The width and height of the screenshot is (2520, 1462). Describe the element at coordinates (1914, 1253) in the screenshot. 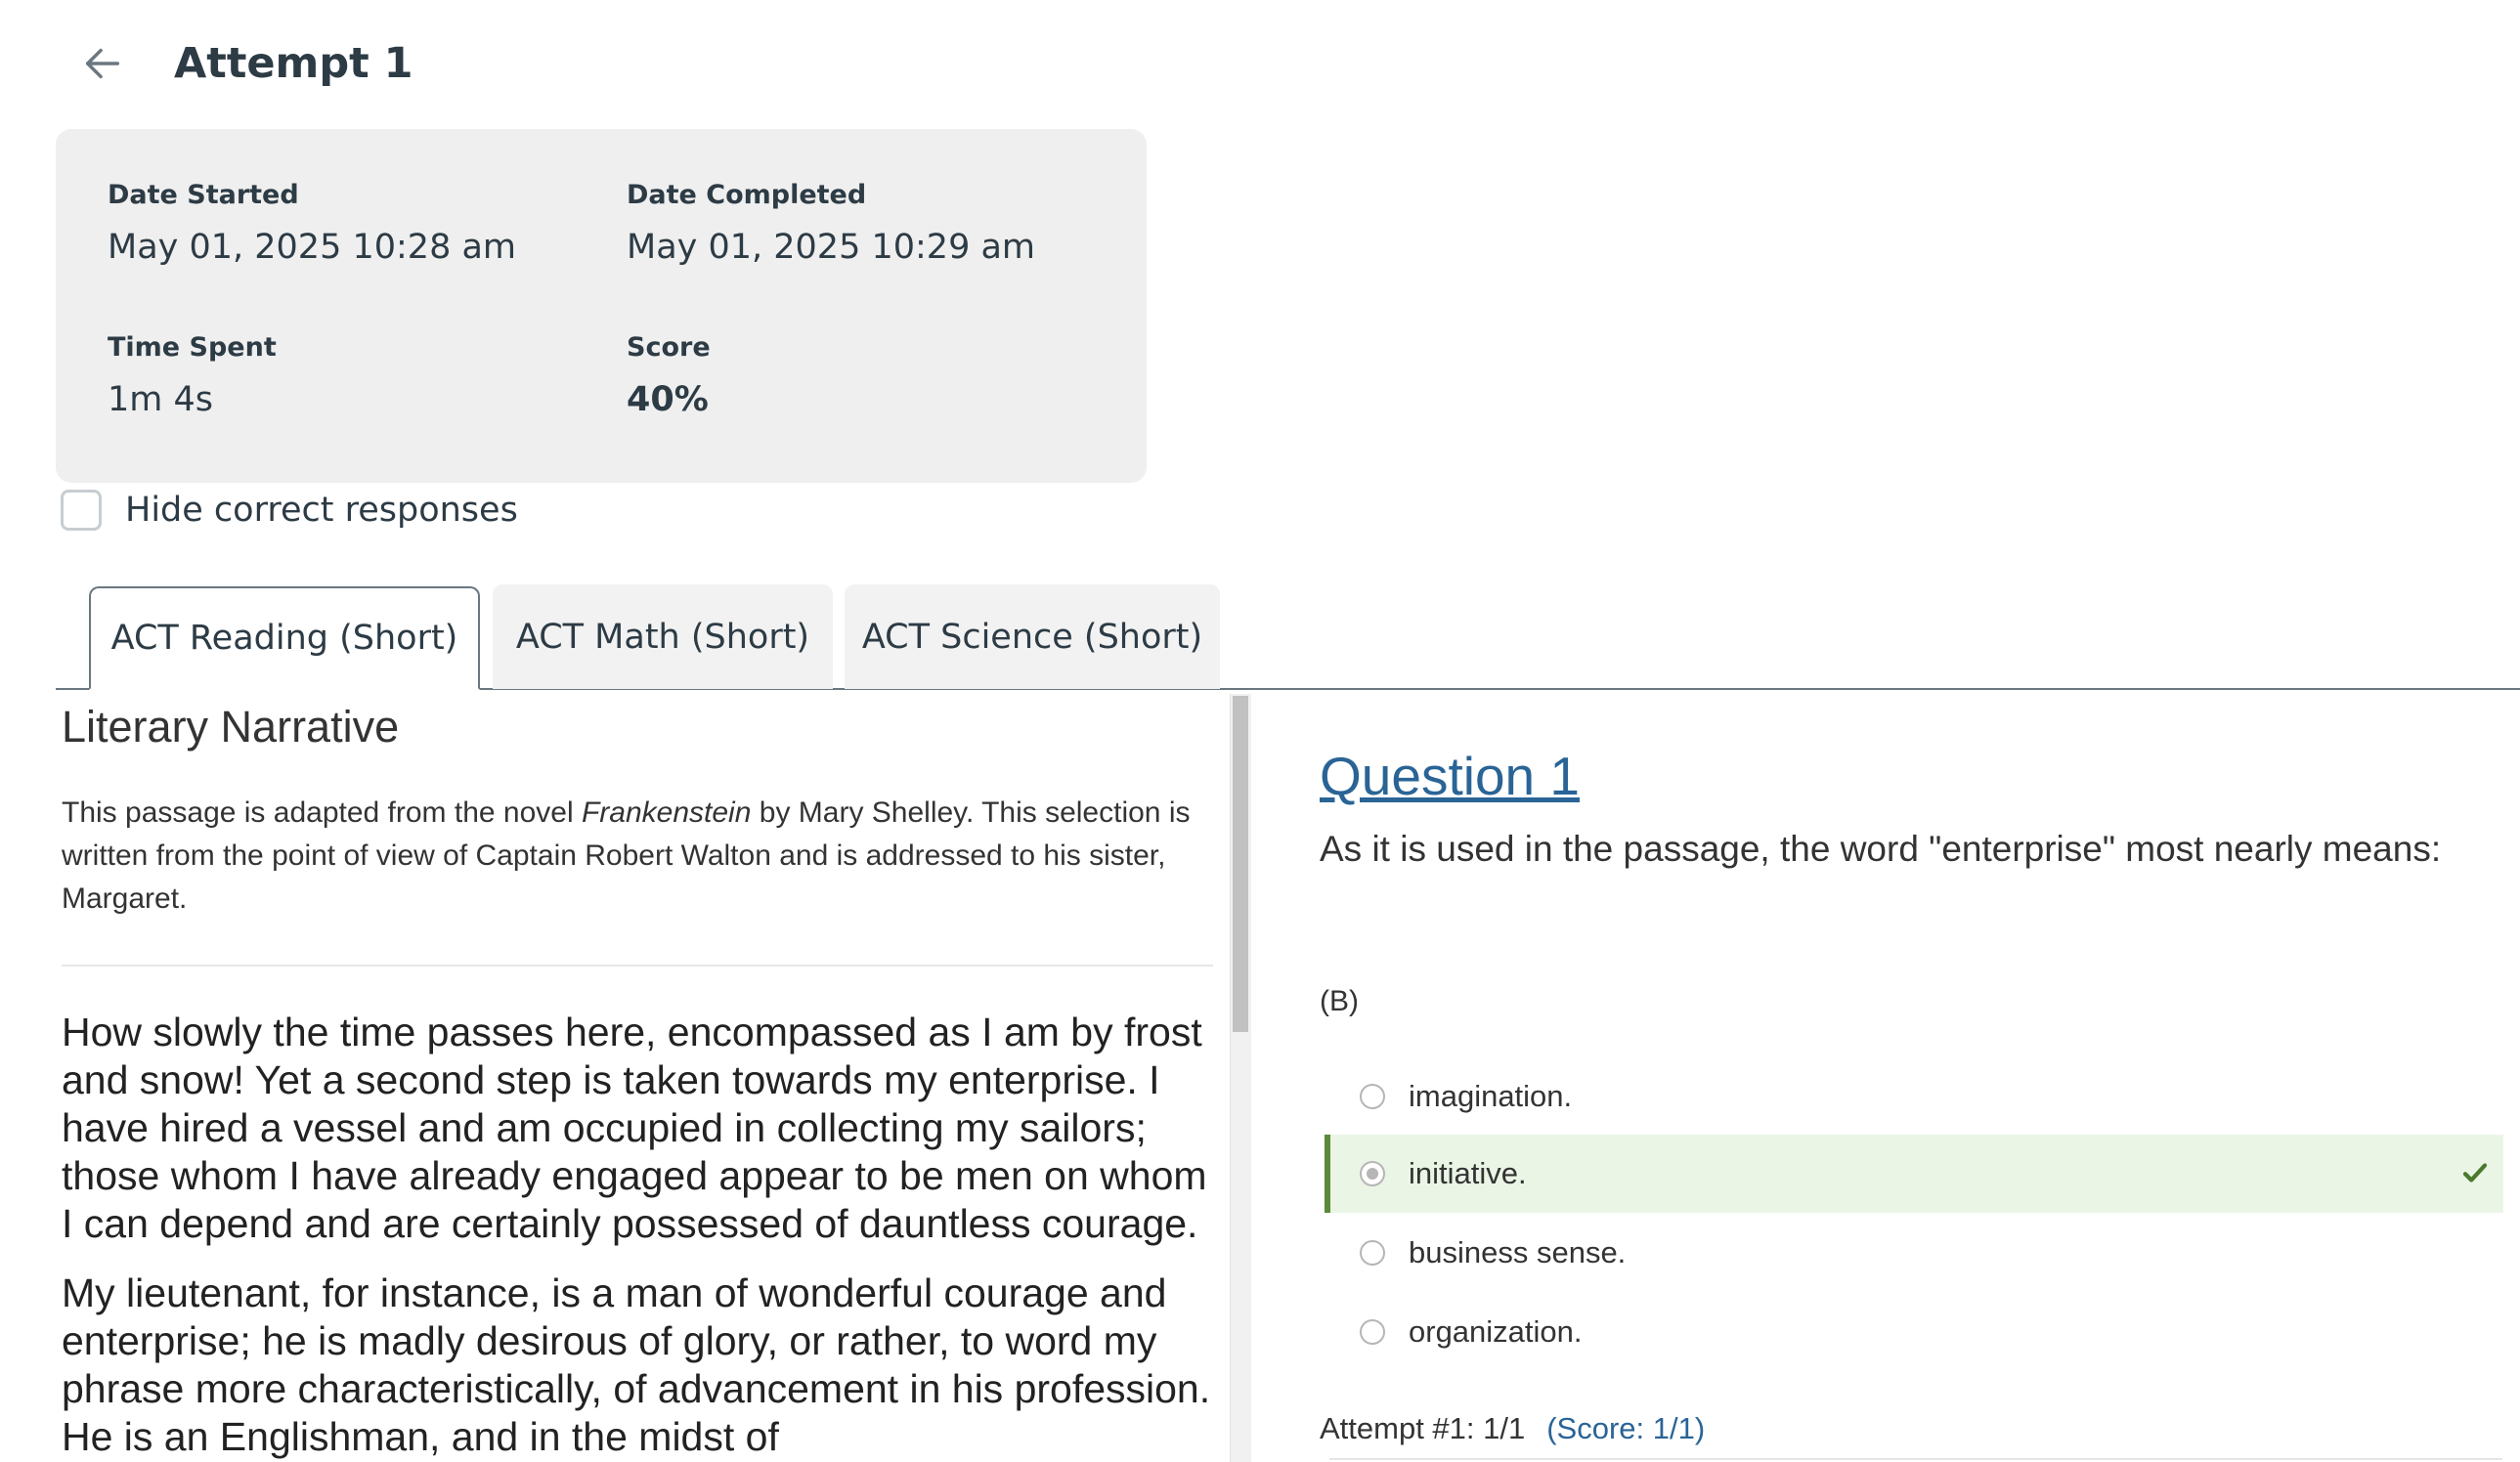

I see `answer-option: business sense.` at that location.